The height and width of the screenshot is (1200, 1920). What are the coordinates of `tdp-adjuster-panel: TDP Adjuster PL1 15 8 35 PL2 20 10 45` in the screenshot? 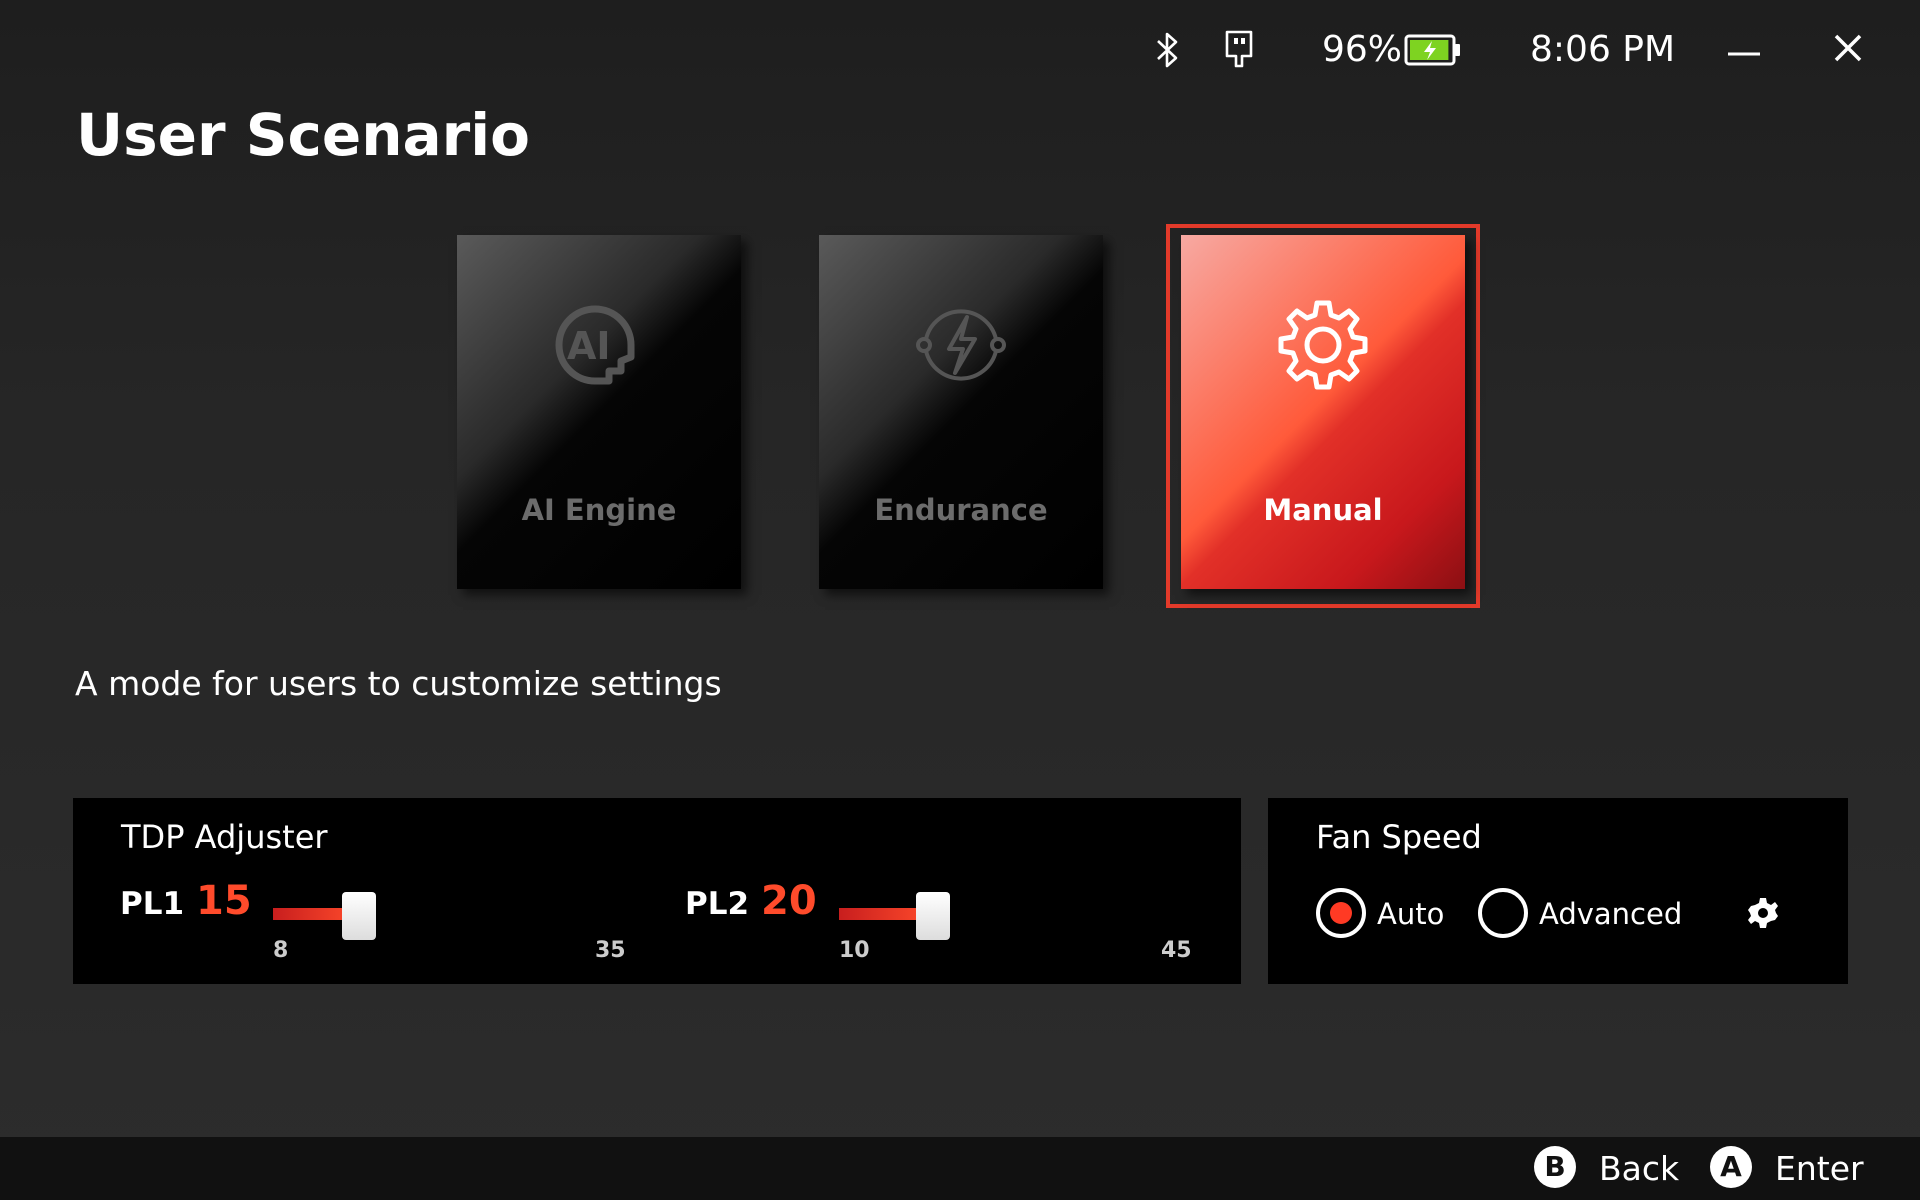 It's located at (657, 891).